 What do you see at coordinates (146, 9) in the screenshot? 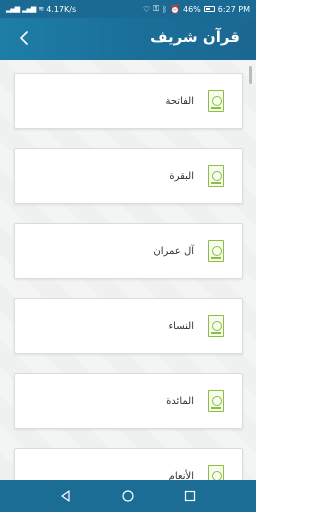
I see `heart-icon: ♡` at bounding box center [146, 9].